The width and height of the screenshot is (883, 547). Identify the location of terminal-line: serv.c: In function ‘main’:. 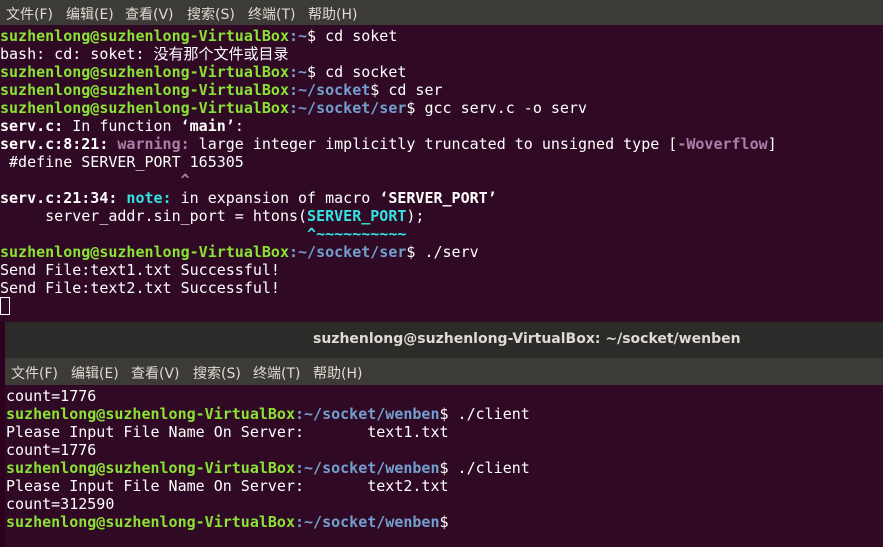
(122, 126).